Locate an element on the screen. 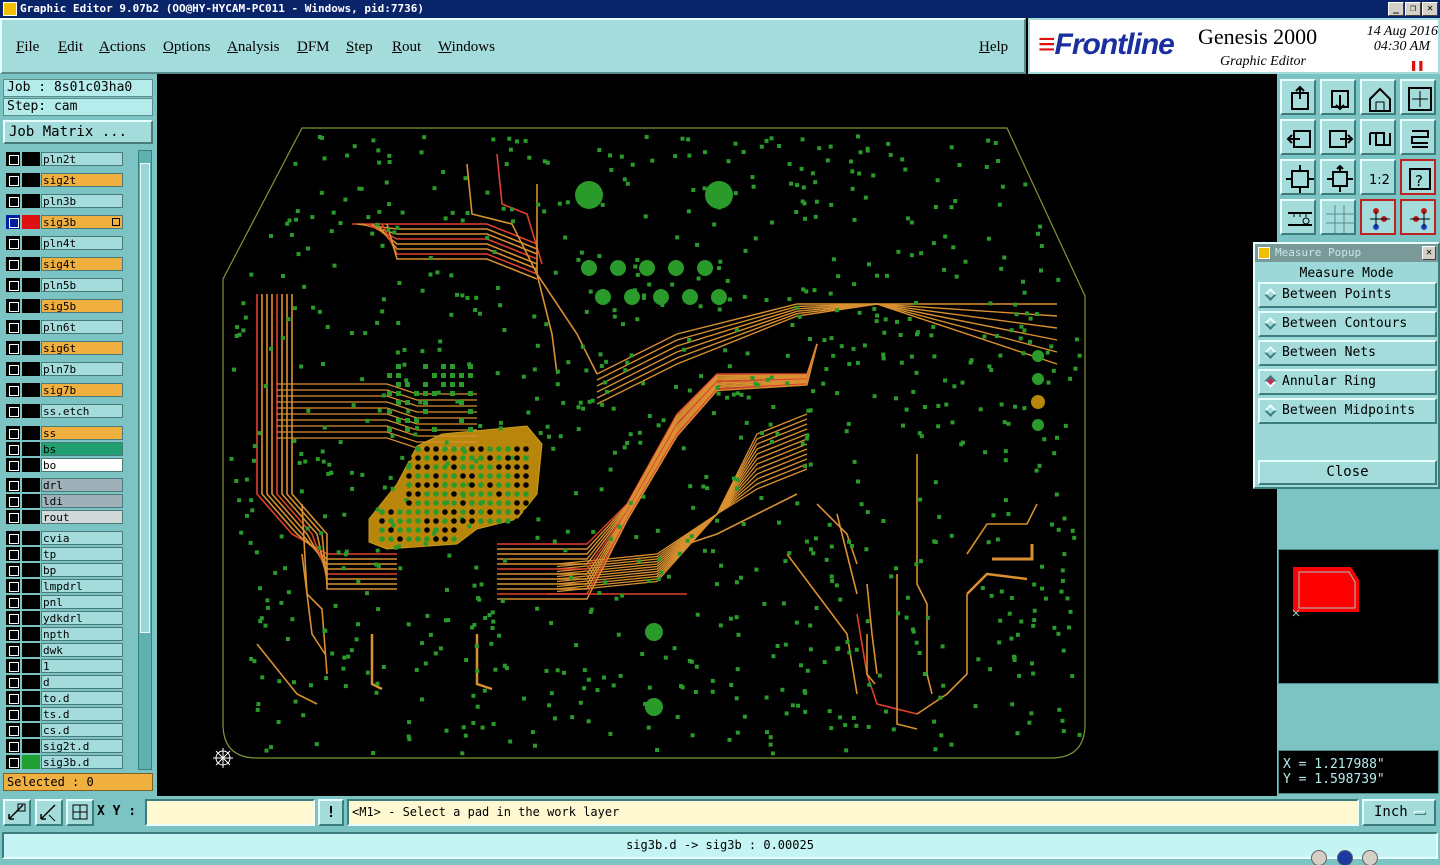 This screenshot has height=865, width=1440. fit-button is located at coordinates (1418, 97).